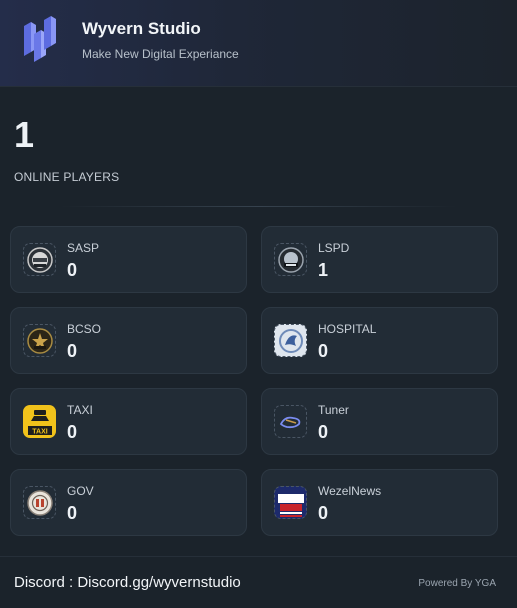 The width and height of the screenshot is (517, 608). Describe the element at coordinates (379, 502) in the screenshot. I see `department-card-wezelnews: WezelNews 0` at that location.